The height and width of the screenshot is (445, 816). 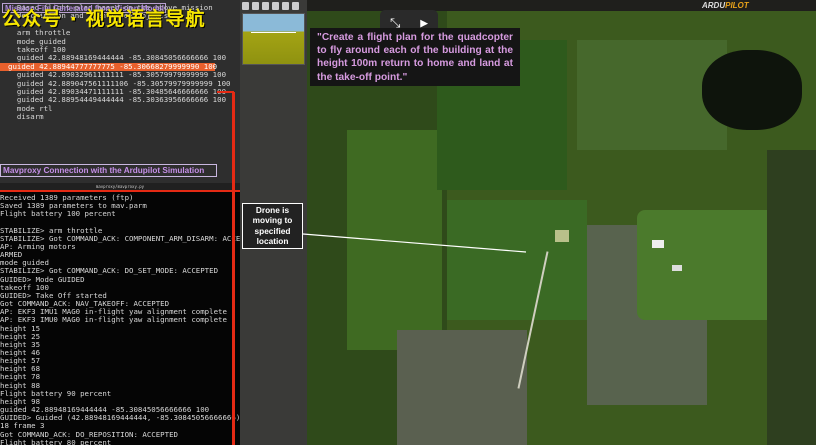 What do you see at coordinates (38, 246) in the screenshot?
I see `terminal-line: AP: Arming motors` at bounding box center [38, 246].